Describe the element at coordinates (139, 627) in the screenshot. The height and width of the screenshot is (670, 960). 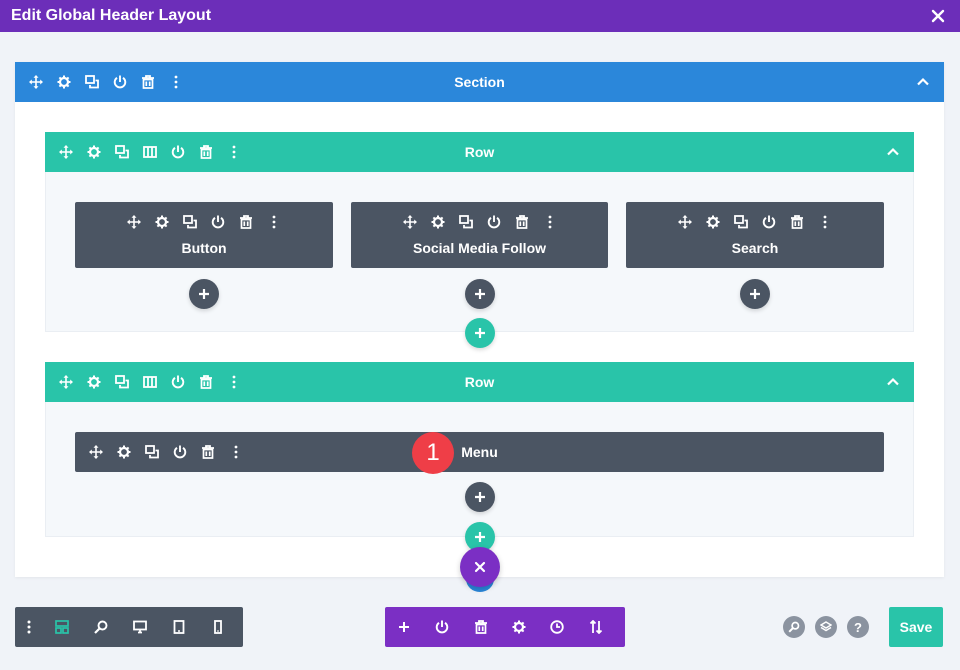
I see `desktop-icon` at that location.